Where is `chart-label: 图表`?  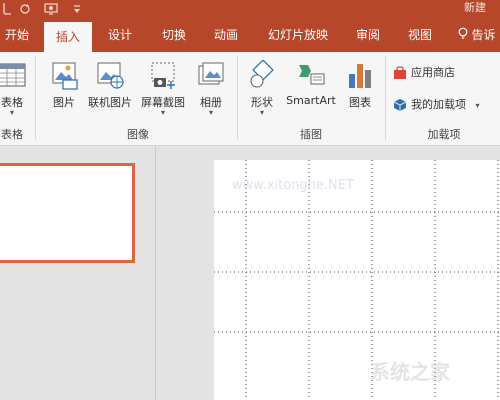
chart-label: 图表 is located at coordinates (360, 102).